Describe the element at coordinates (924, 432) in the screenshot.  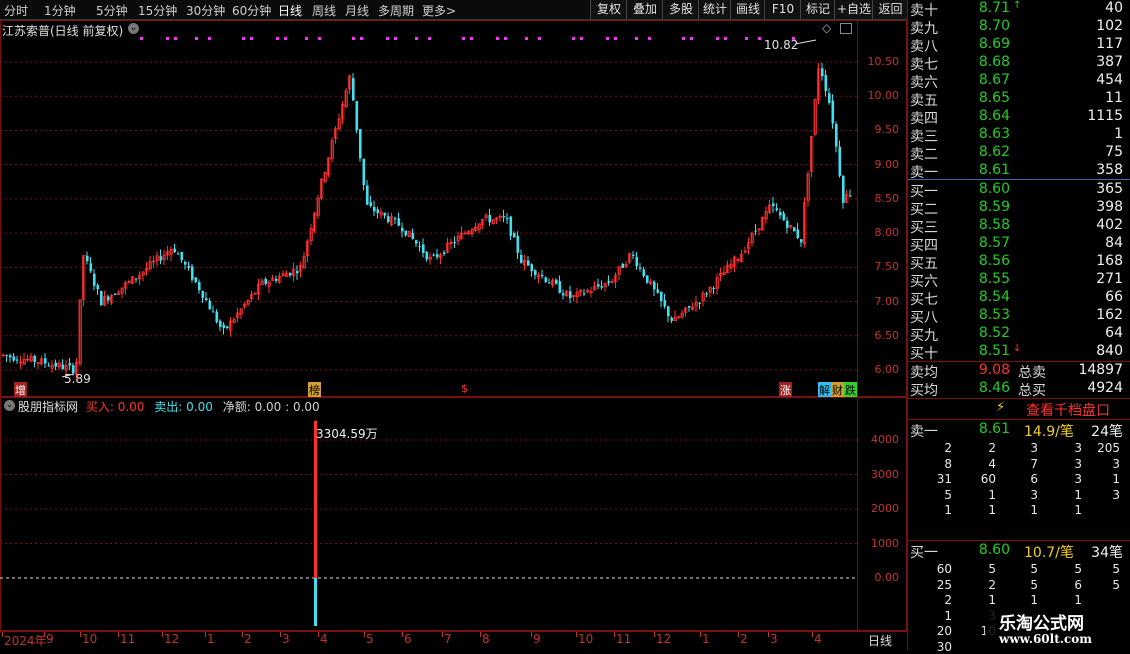
I see `l2-sell1-label: 卖一` at that location.